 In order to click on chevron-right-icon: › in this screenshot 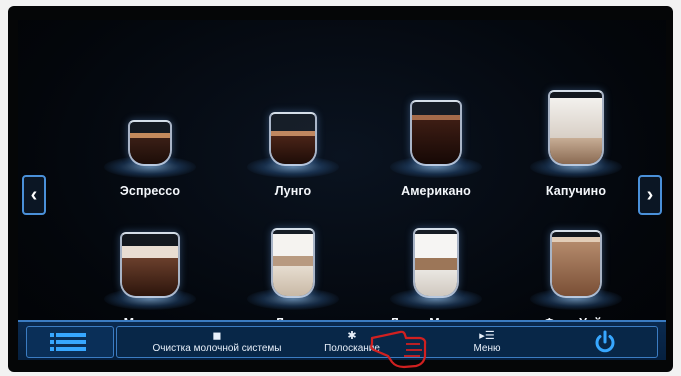, I will do `click(650, 194)`.